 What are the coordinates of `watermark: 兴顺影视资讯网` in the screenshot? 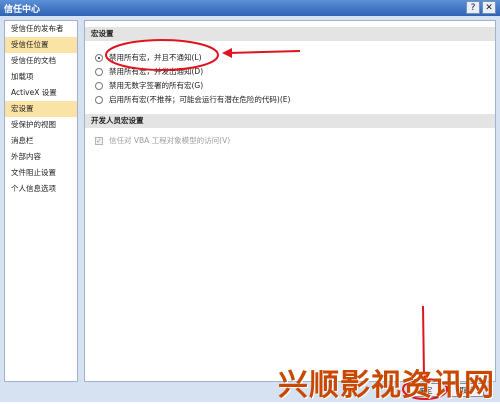 It's located at (386, 385).